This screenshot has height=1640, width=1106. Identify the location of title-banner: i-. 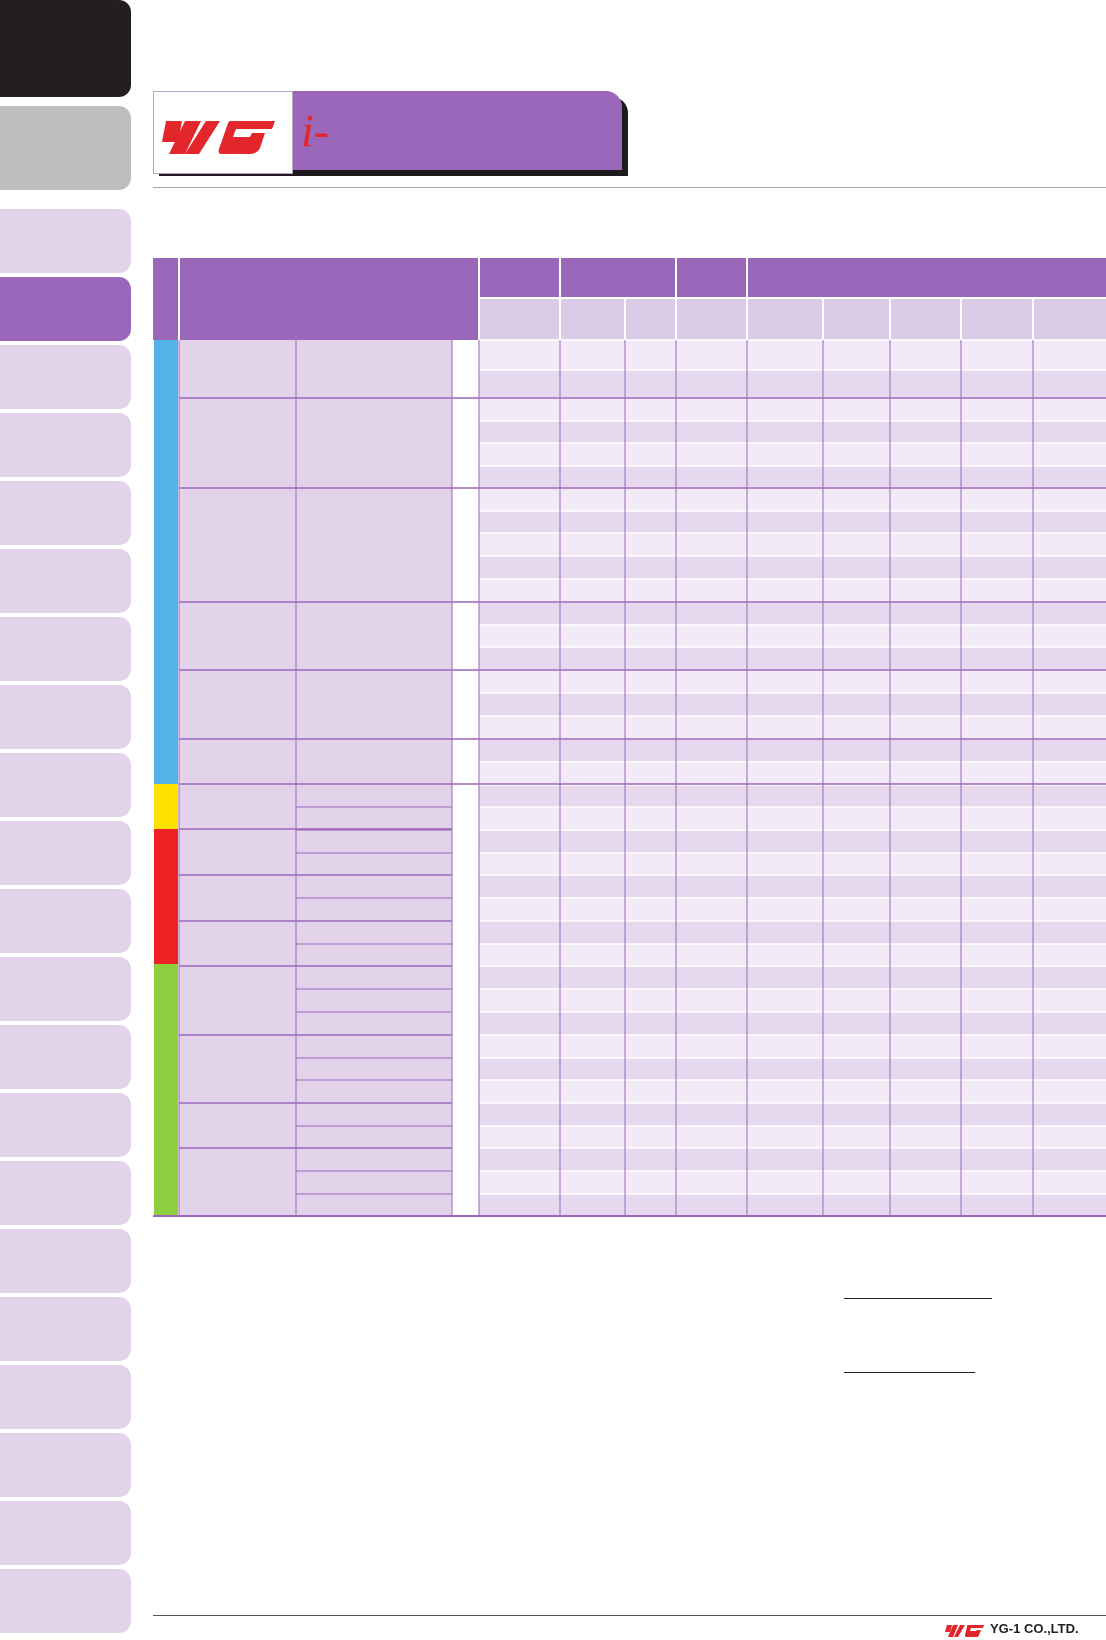
(390, 133).